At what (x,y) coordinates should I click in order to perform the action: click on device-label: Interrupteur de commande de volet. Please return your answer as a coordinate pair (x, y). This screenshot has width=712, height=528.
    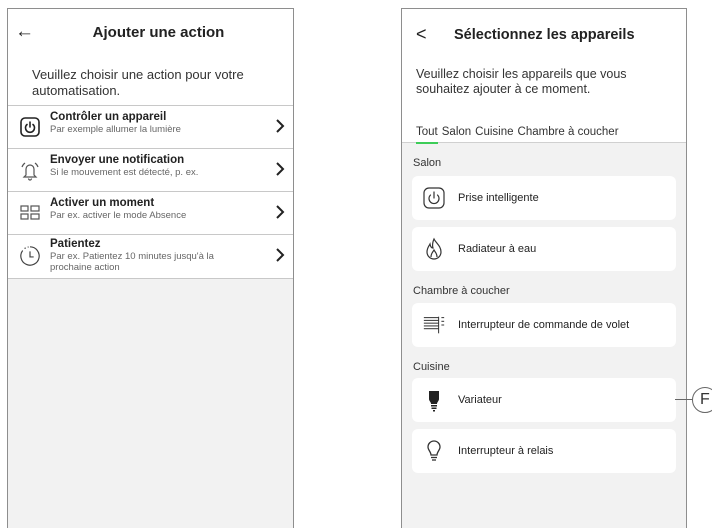
    Looking at the image, I should click on (544, 325).